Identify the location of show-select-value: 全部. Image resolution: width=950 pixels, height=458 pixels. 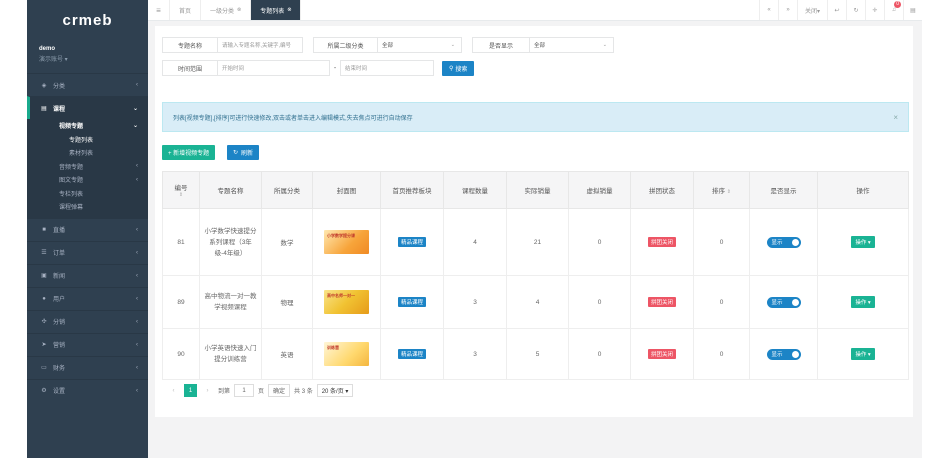
(540, 46).